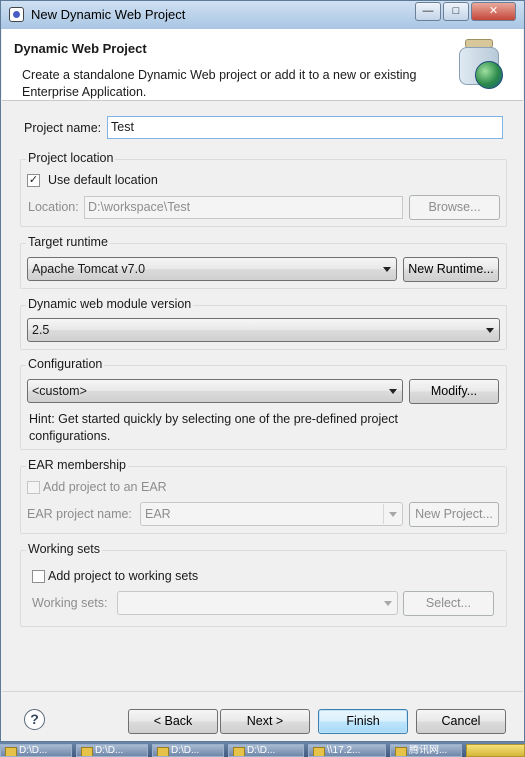 The height and width of the screenshot is (757, 525). What do you see at coordinates (63, 128) in the screenshot?
I see `project-name-label: Project name:` at bounding box center [63, 128].